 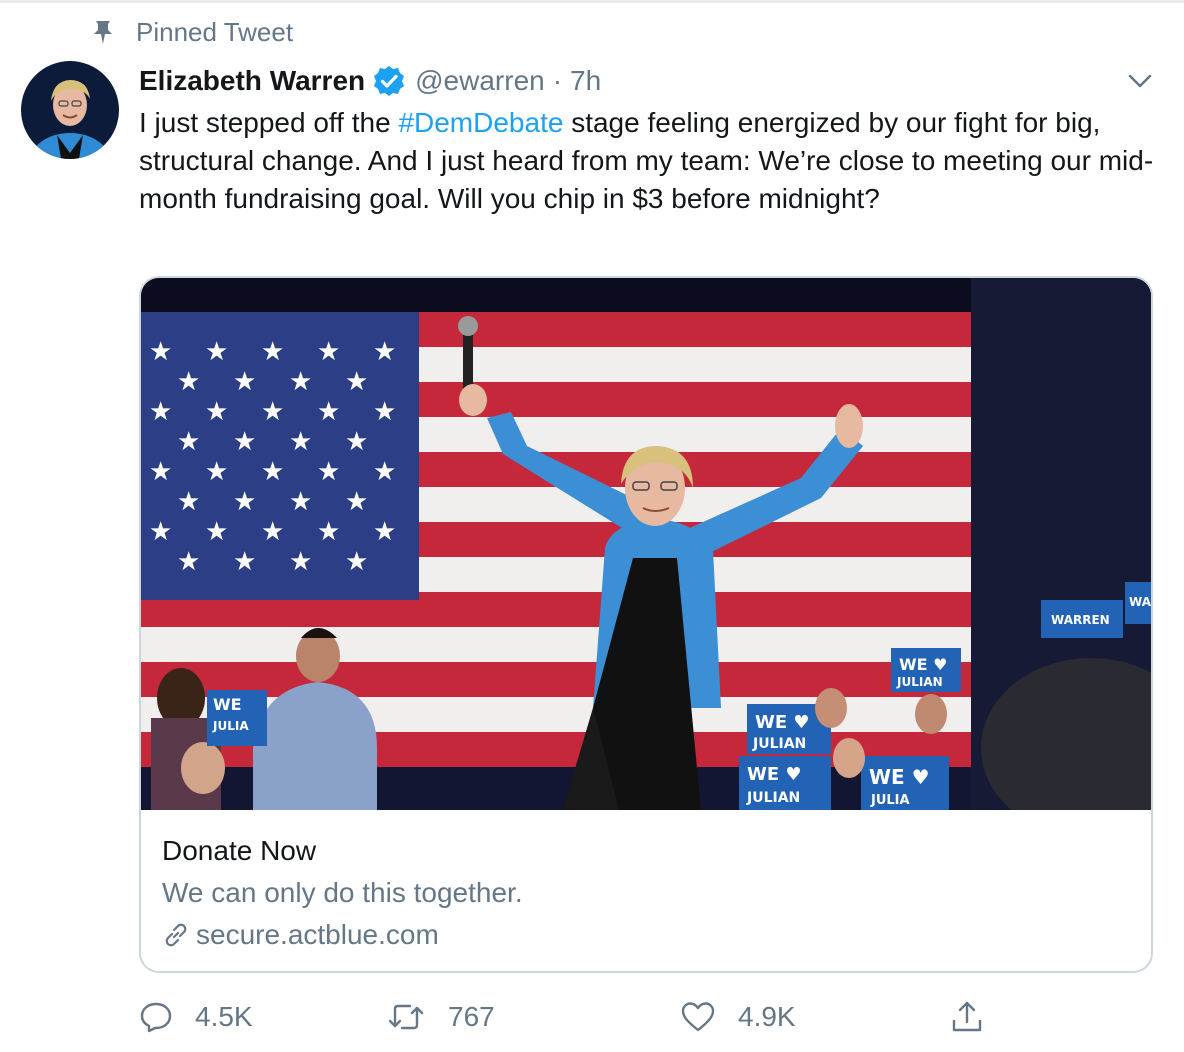 I want to click on reply-icon, so click(x=156, y=1017).